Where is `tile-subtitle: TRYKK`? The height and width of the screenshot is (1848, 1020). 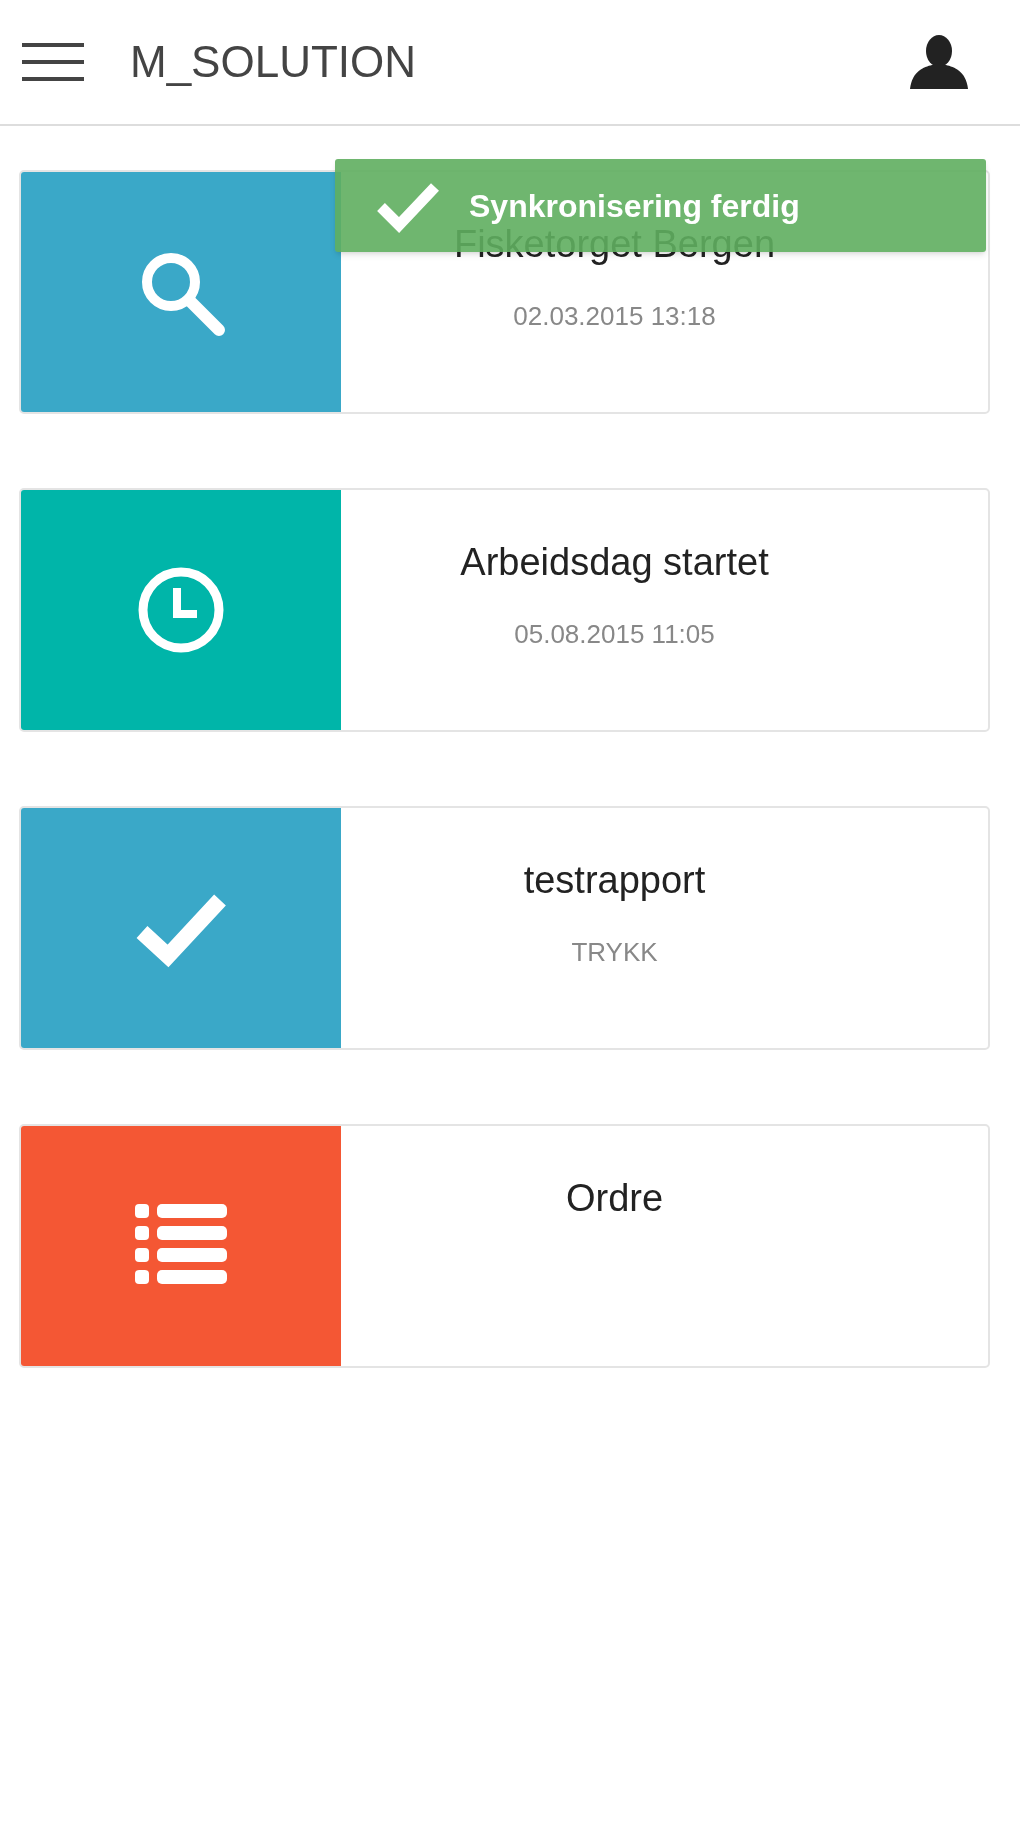 tile-subtitle: TRYKK is located at coordinates (614, 952).